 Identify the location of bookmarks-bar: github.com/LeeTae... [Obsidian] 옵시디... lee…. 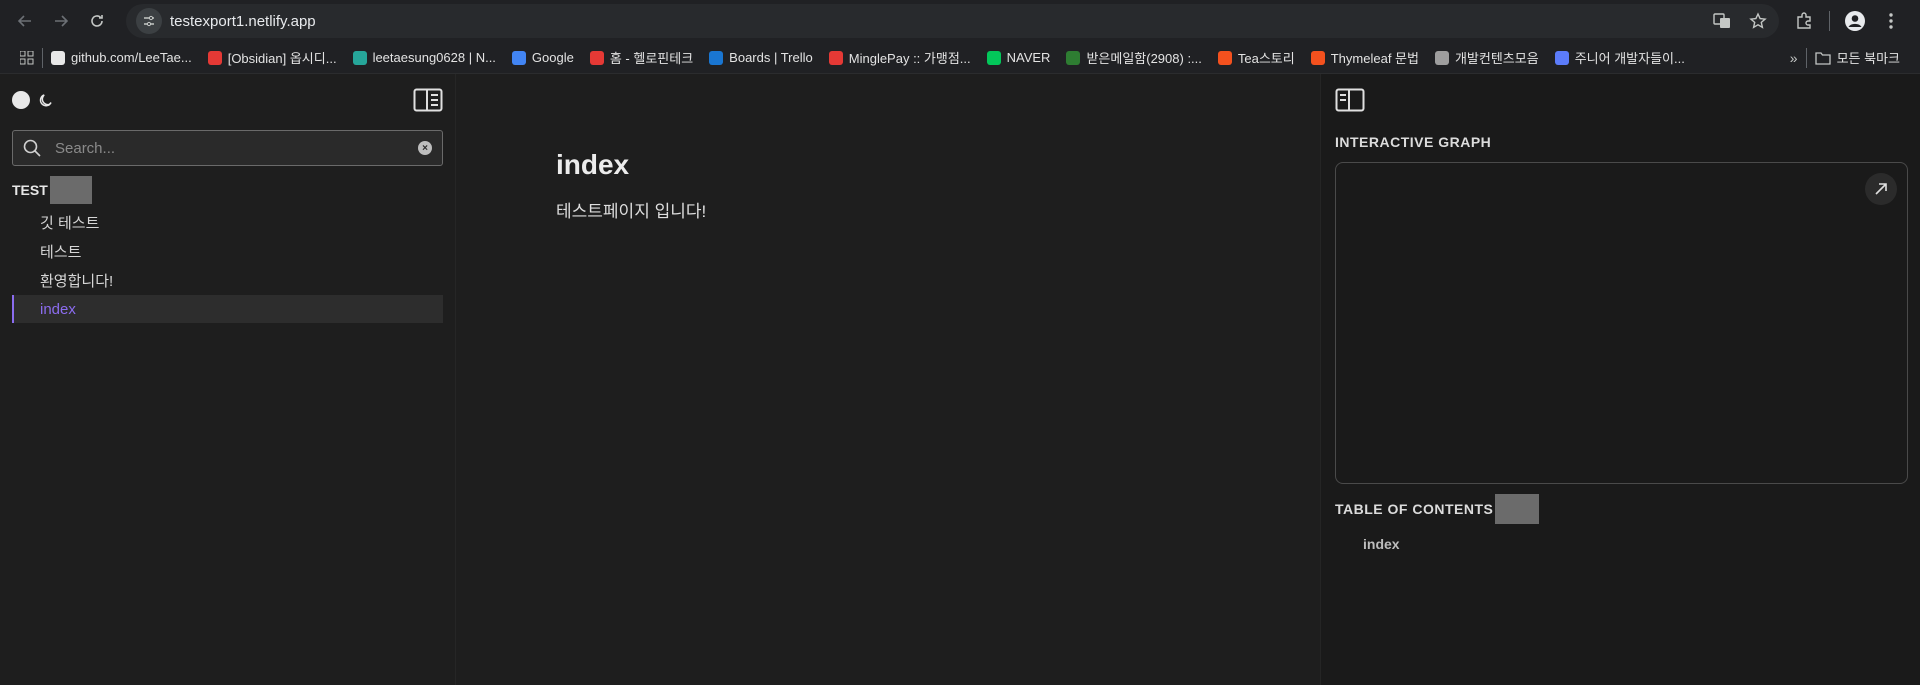
(960, 58).